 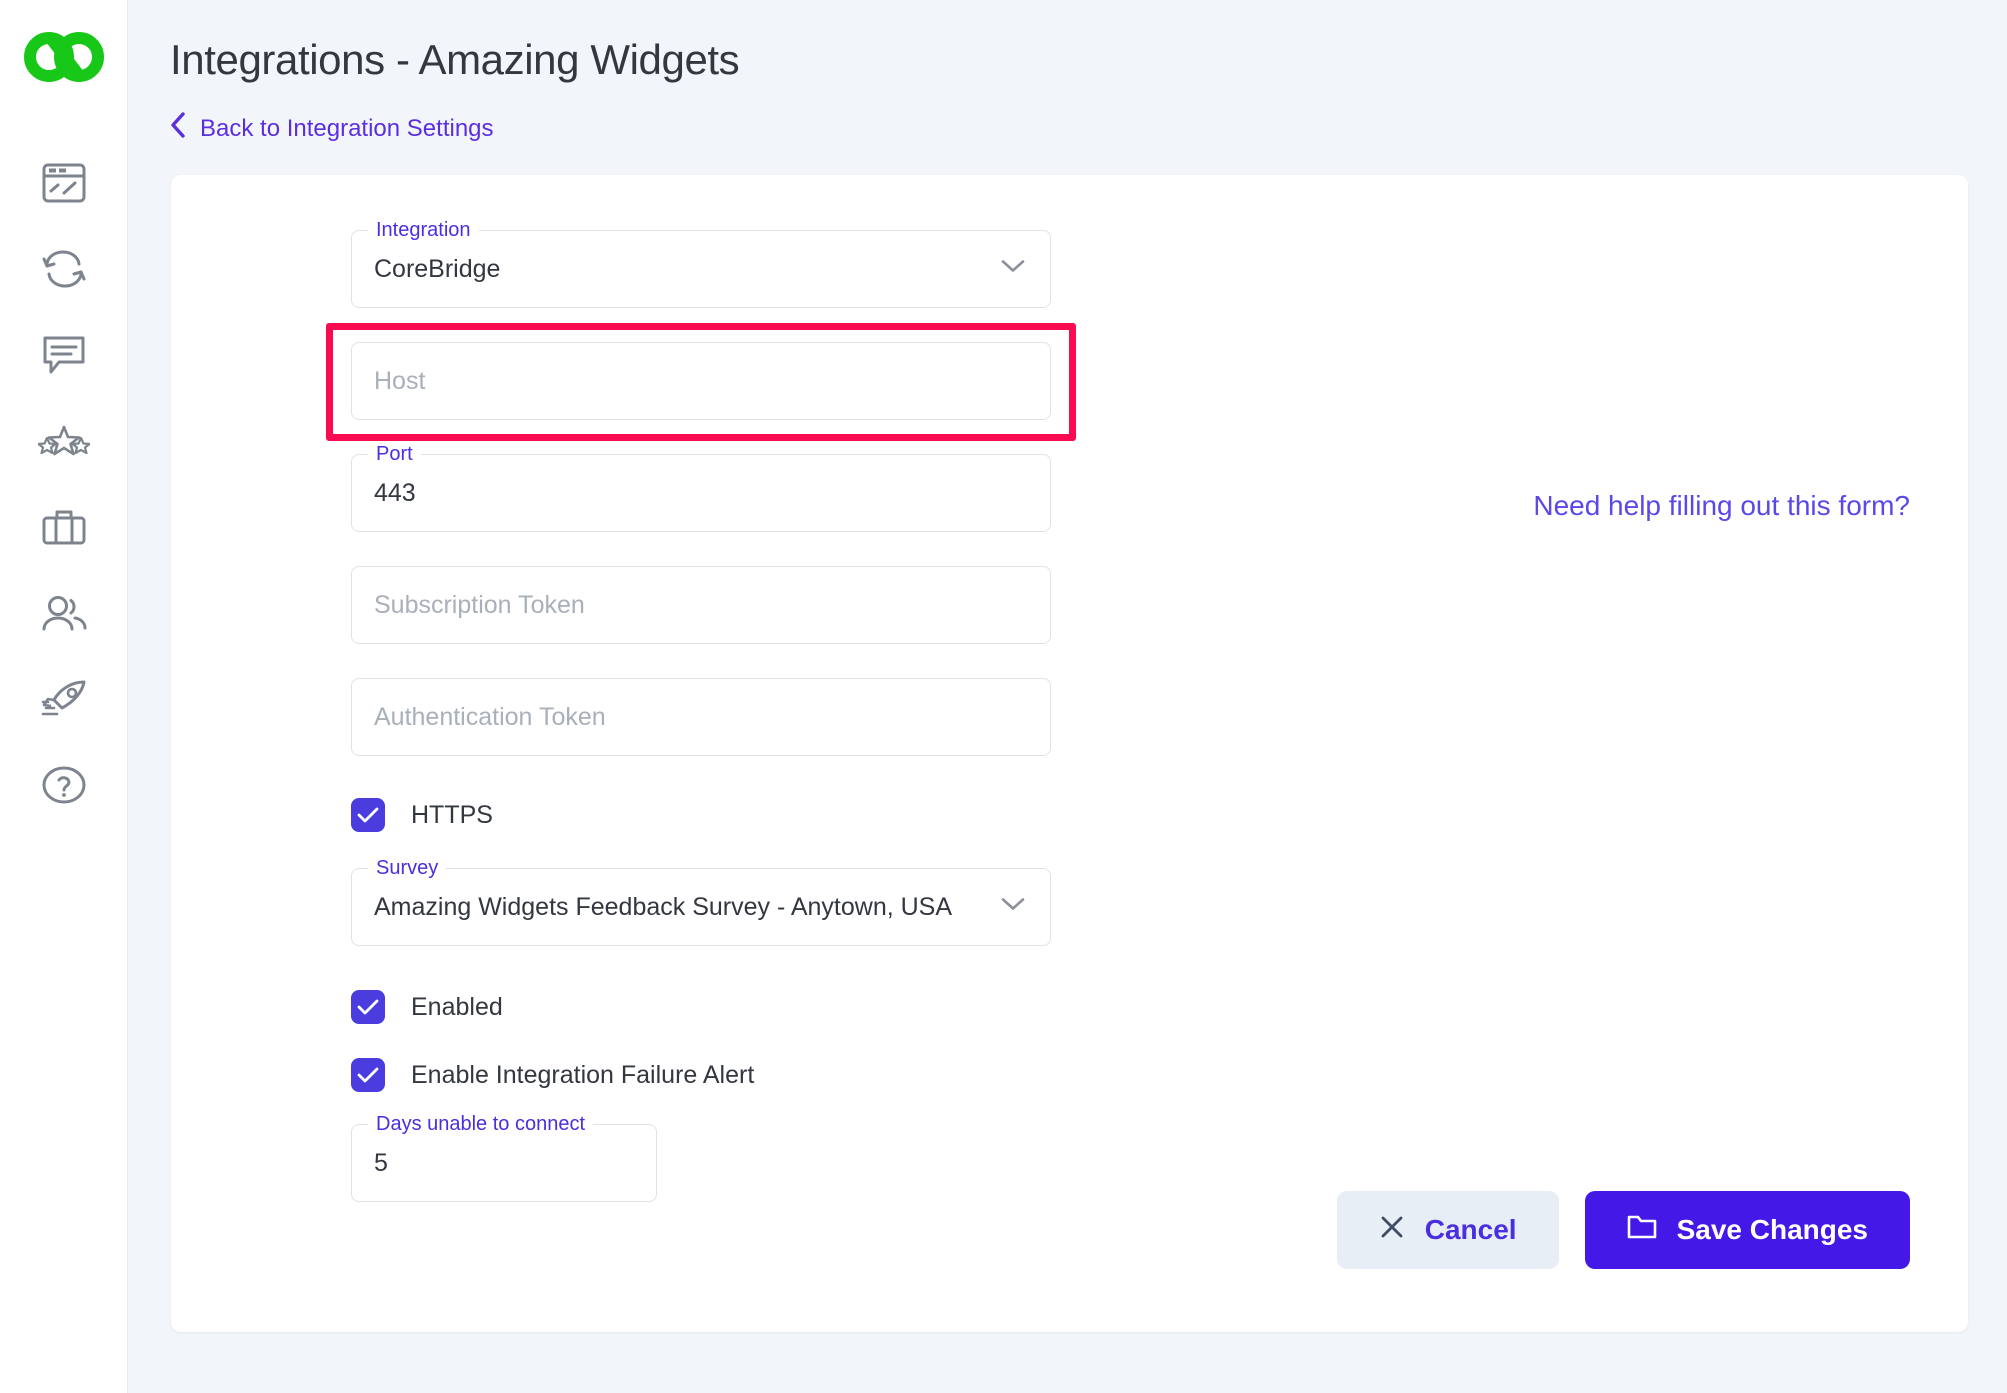 I want to click on enabled-checkbox, so click(x=368, y=1007).